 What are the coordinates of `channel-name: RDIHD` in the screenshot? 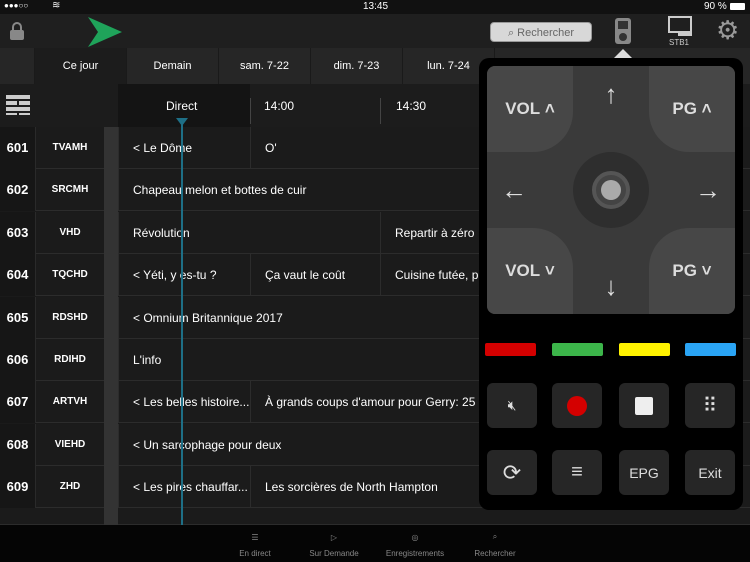 It's located at (69, 360).